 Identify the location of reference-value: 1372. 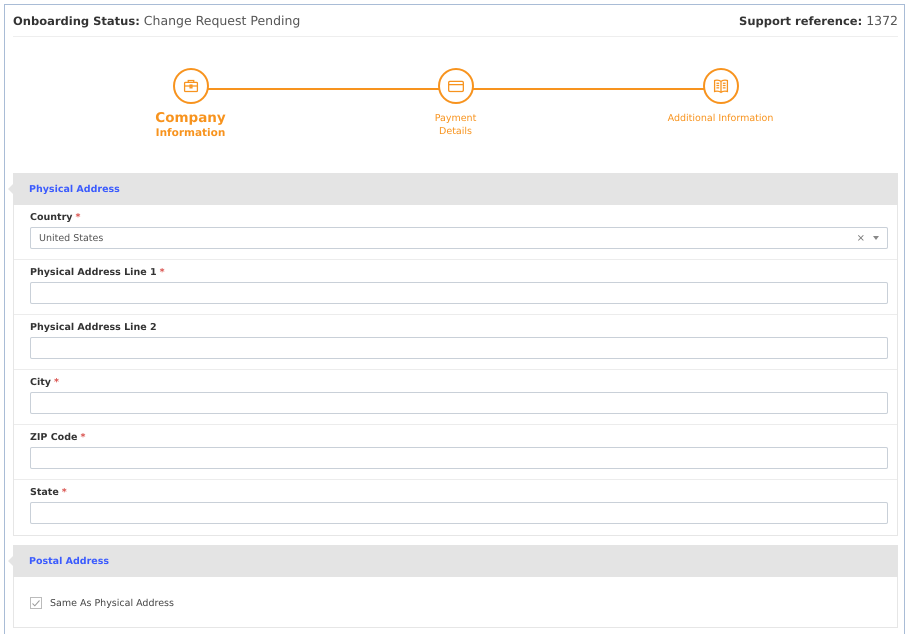
(882, 20).